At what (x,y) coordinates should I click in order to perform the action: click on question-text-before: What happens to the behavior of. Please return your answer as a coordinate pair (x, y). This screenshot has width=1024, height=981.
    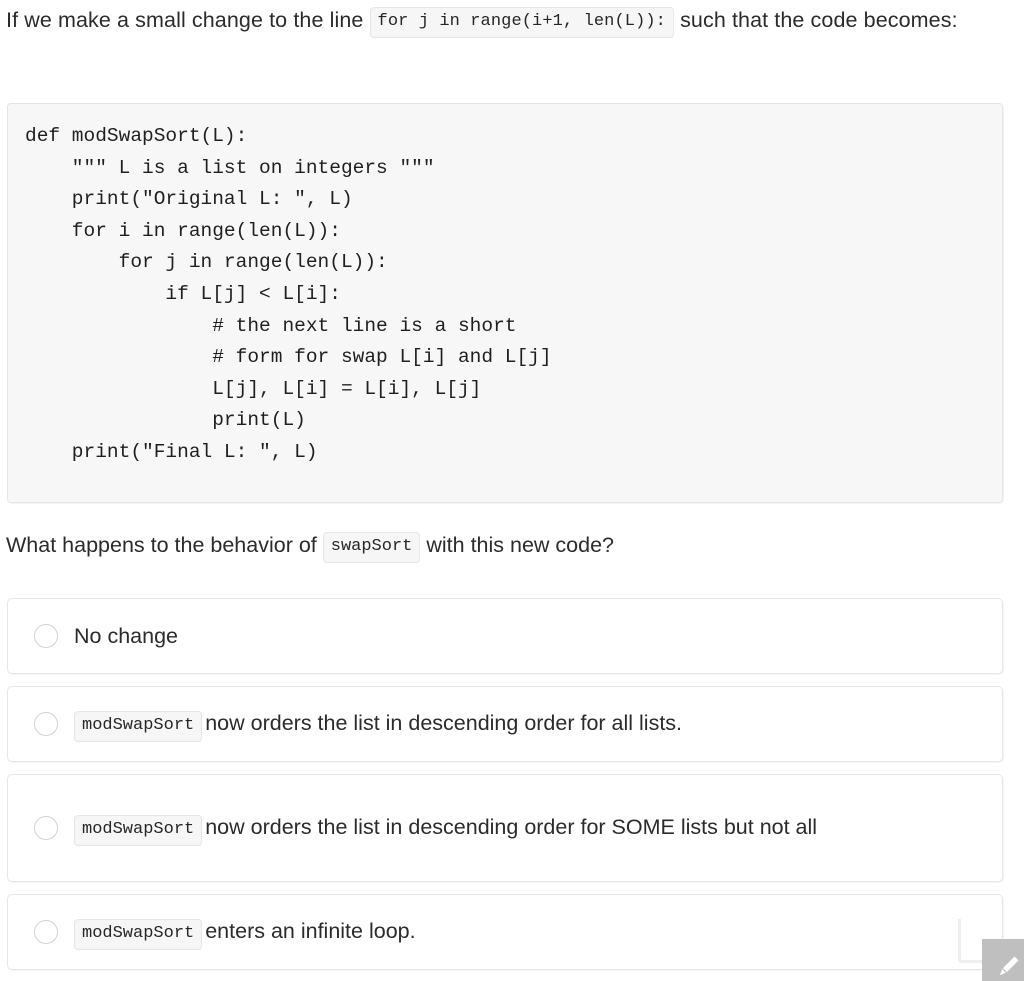
    Looking at the image, I should click on (161, 545).